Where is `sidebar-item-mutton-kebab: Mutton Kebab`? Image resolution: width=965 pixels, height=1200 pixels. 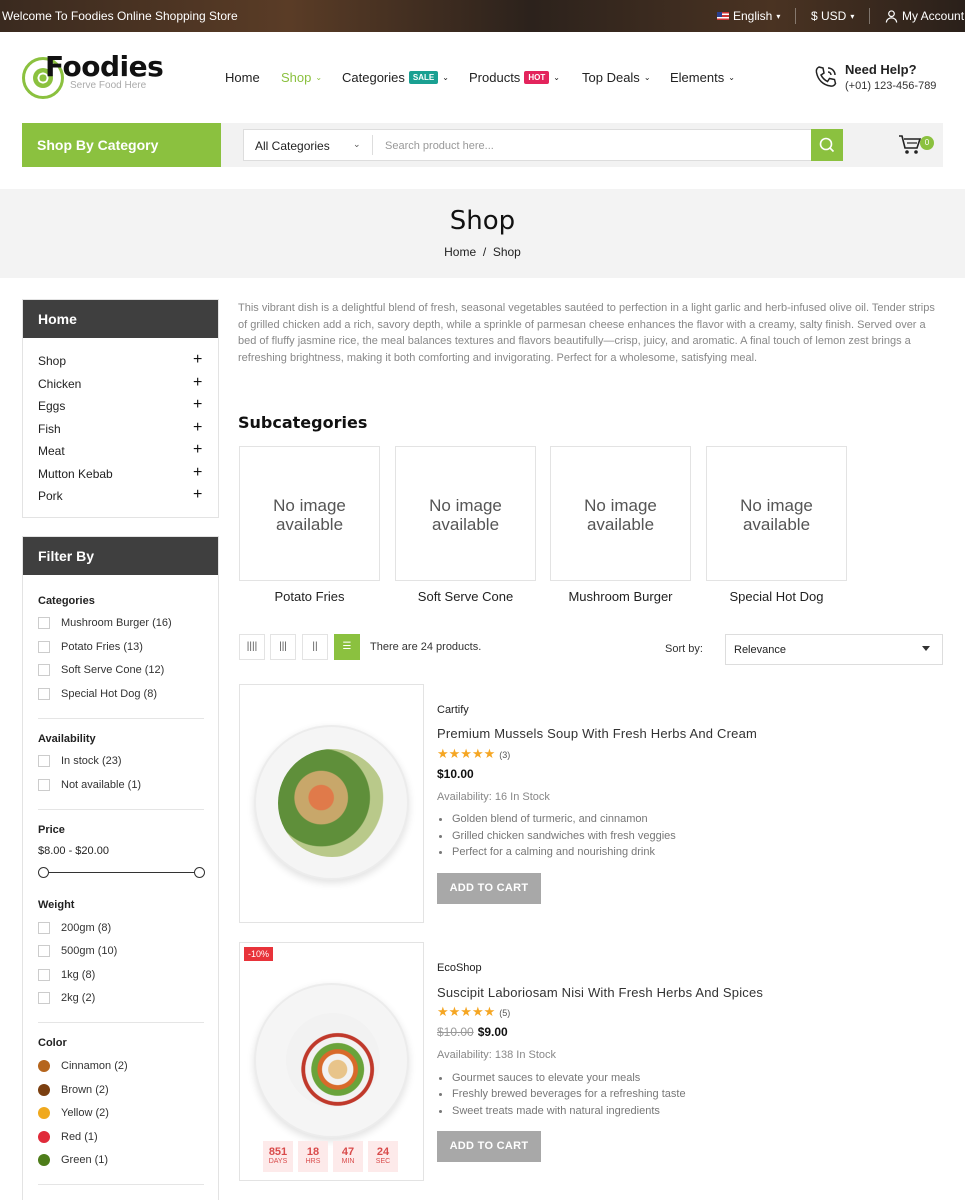 sidebar-item-mutton-kebab: Mutton Kebab is located at coordinates (75, 474).